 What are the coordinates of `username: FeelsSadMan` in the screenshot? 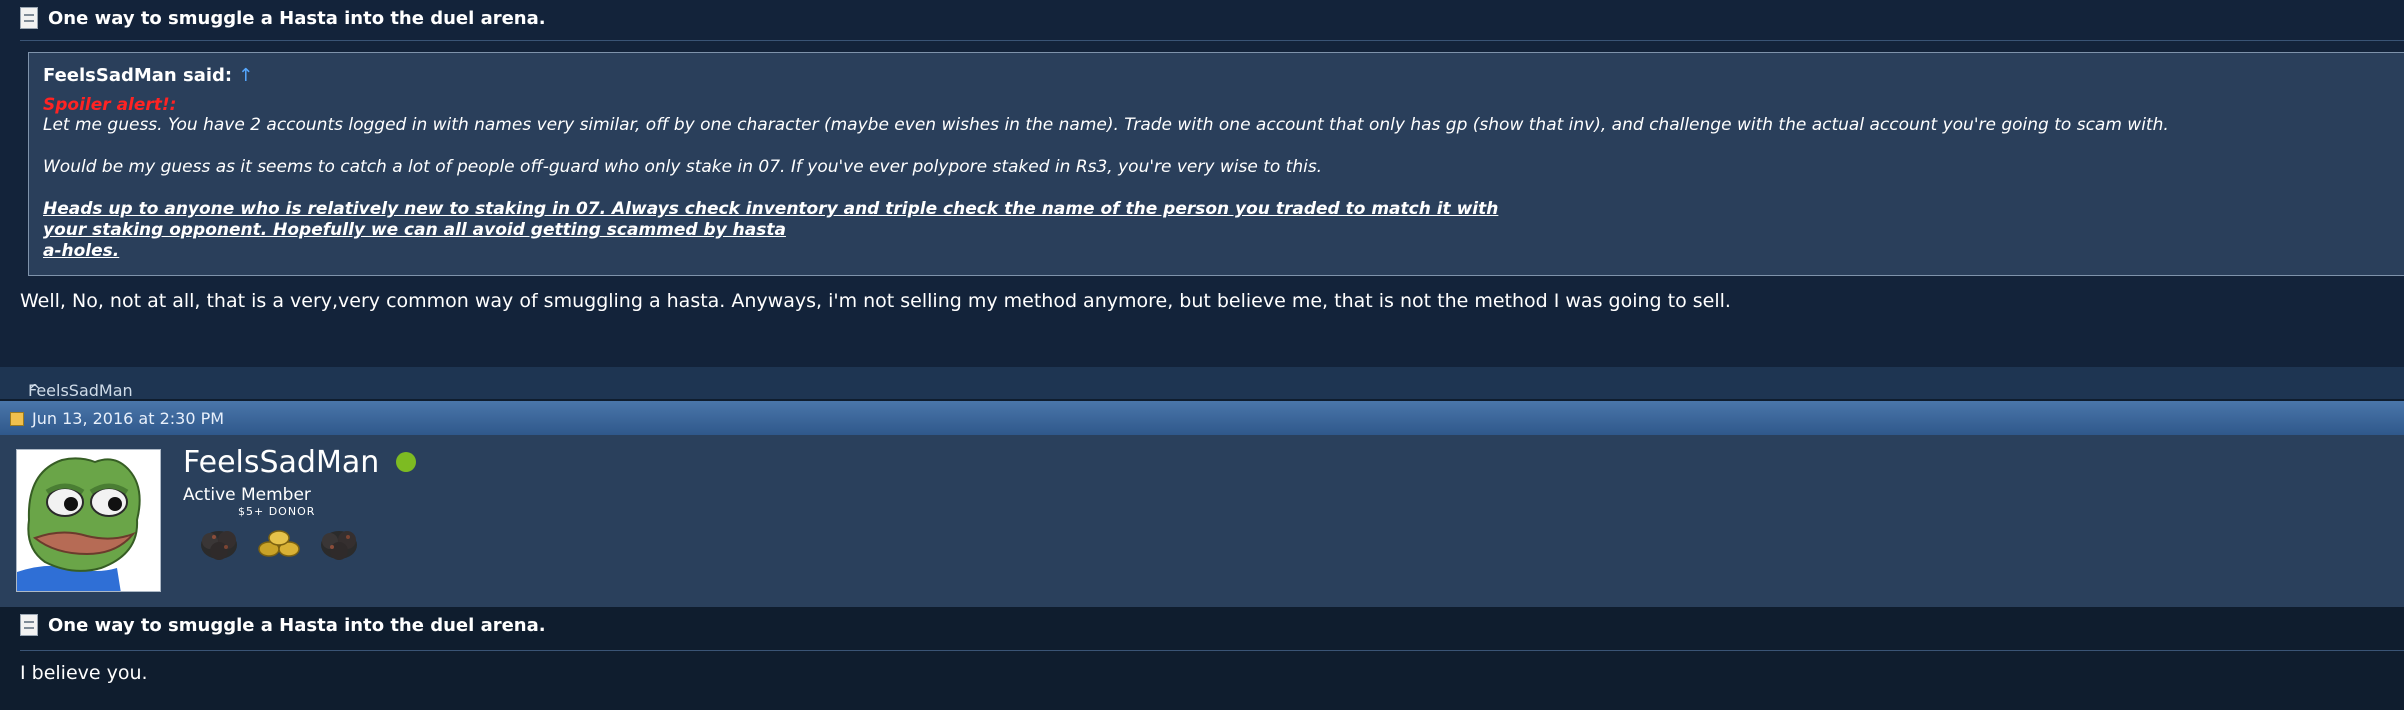 It's located at (281, 462).